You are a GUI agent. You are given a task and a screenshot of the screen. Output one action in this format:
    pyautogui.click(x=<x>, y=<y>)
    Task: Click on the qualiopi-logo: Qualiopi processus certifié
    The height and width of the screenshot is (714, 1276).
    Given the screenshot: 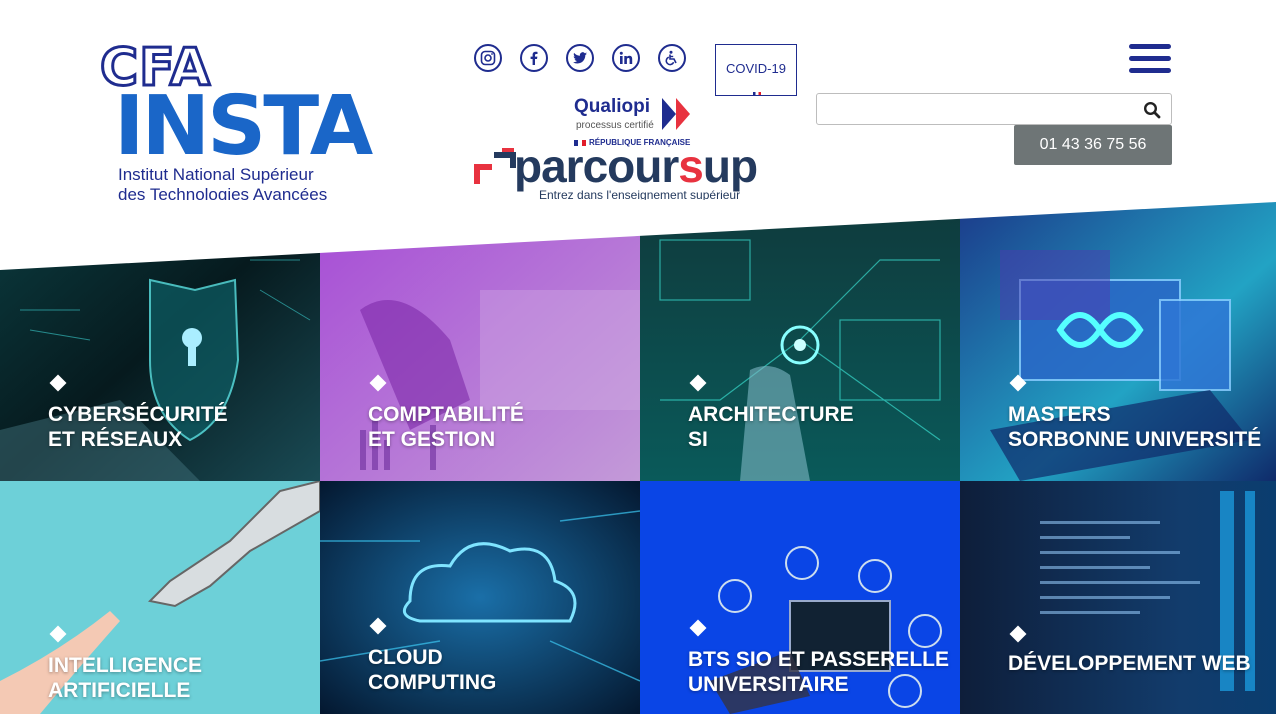 What is the action you would take?
    pyautogui.click(x=639, y=116)
    